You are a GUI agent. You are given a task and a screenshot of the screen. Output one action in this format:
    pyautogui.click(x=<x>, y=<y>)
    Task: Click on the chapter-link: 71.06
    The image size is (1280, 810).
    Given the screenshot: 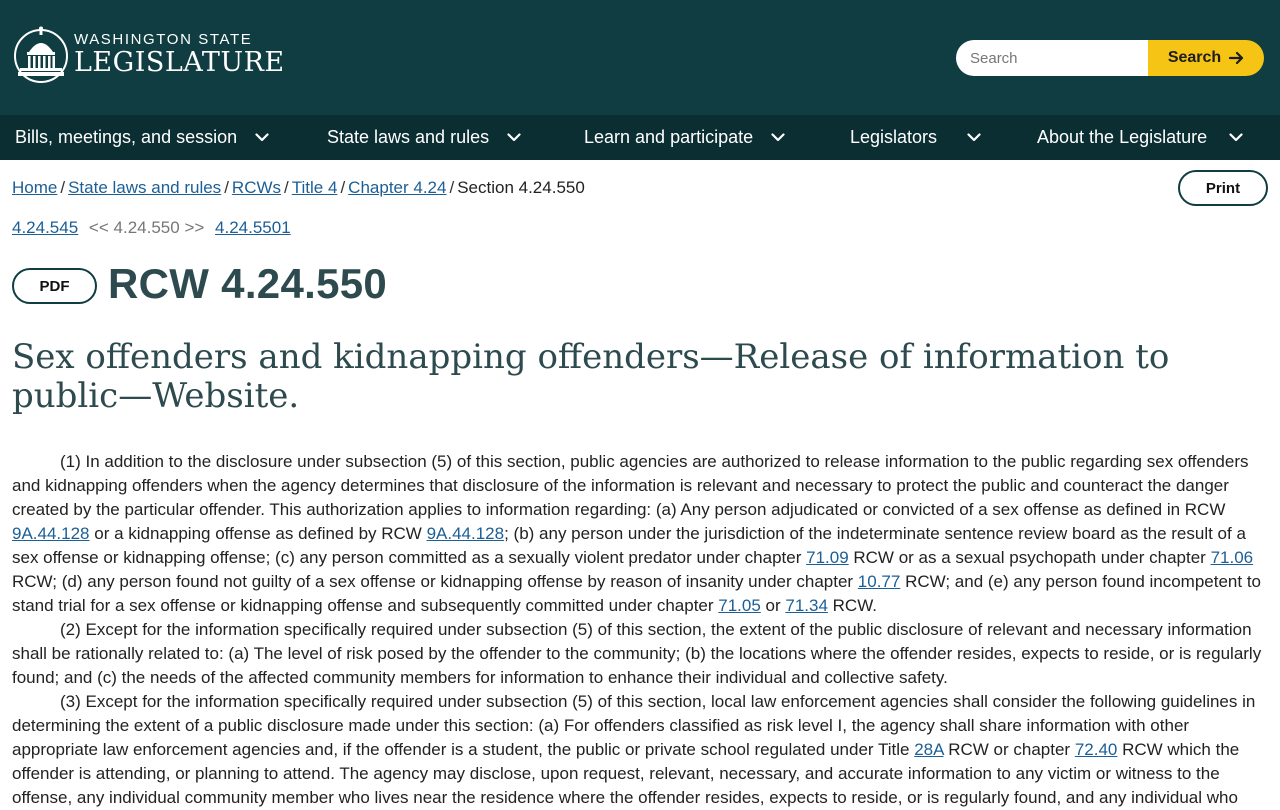 What is the action you would take?
    pyautogui.click(x=1232, y=557)
    